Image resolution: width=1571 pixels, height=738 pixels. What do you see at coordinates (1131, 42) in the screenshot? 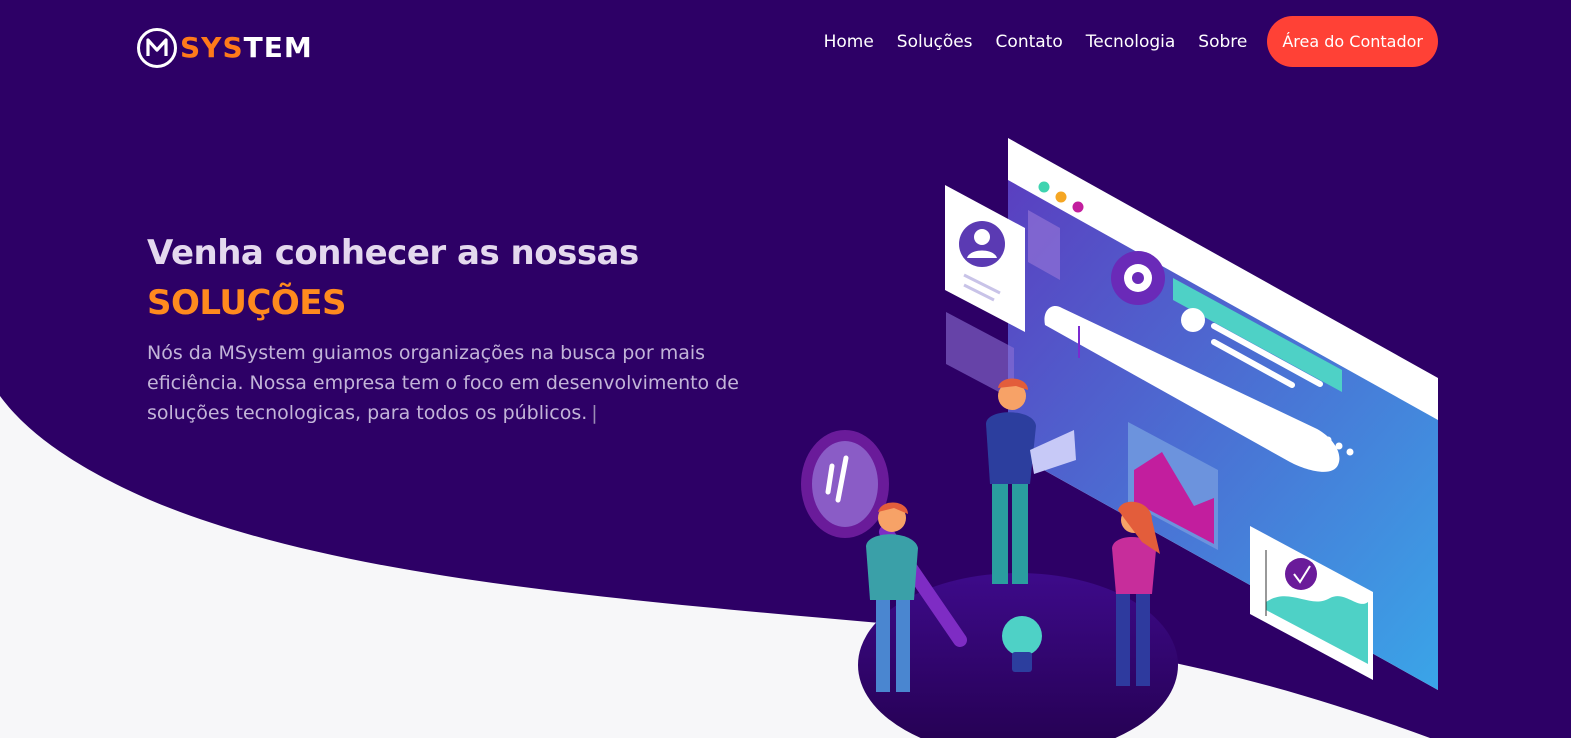
I see `nav-link-tecnologia: Tecnologia` at bounding box center [1131, 42].